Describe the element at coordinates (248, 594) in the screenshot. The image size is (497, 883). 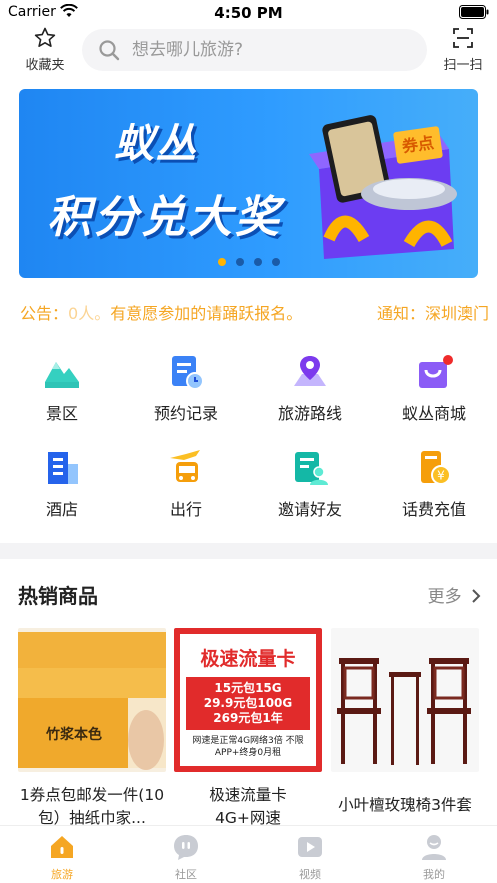
I see `hot-products-header: 热销商品 更多` at that location.